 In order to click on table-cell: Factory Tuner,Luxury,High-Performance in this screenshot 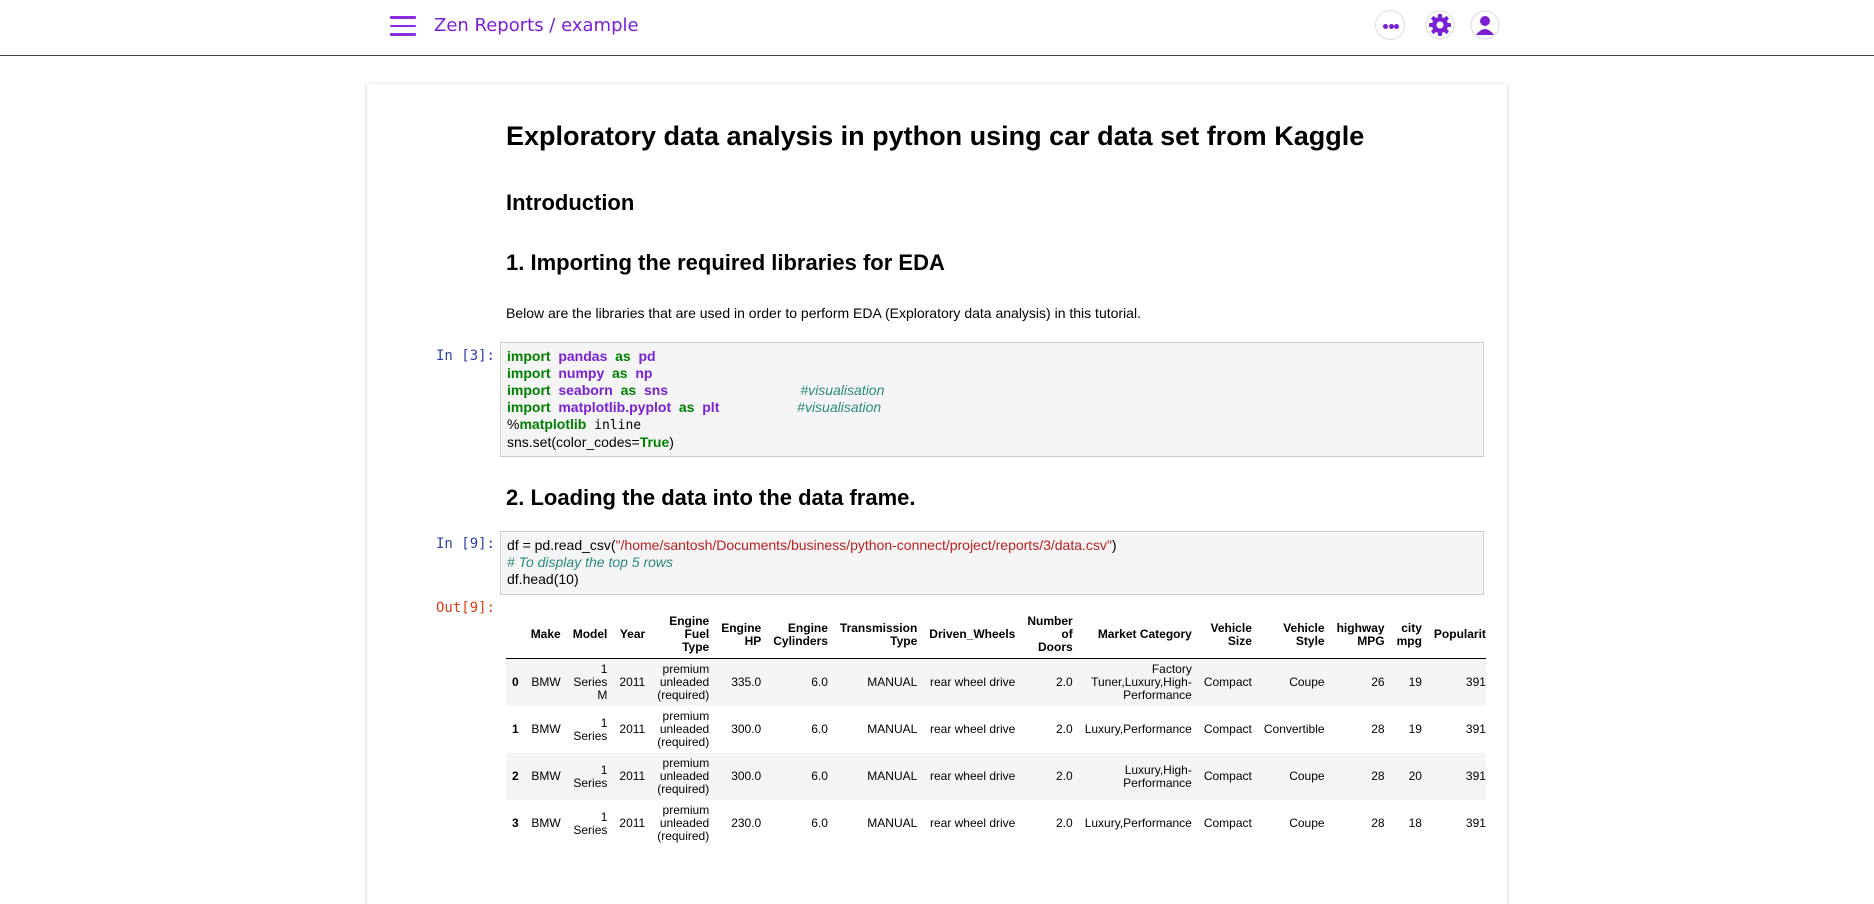, I will do `click(1141, 682)`.